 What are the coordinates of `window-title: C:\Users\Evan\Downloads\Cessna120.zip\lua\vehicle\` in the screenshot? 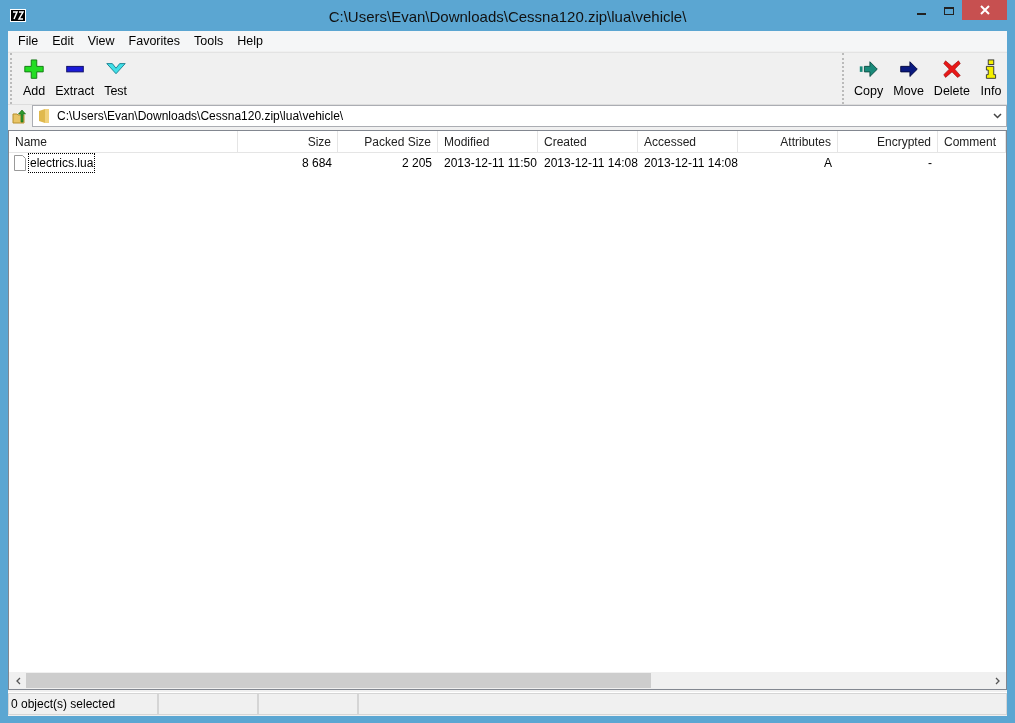 It's located at (507, 17).